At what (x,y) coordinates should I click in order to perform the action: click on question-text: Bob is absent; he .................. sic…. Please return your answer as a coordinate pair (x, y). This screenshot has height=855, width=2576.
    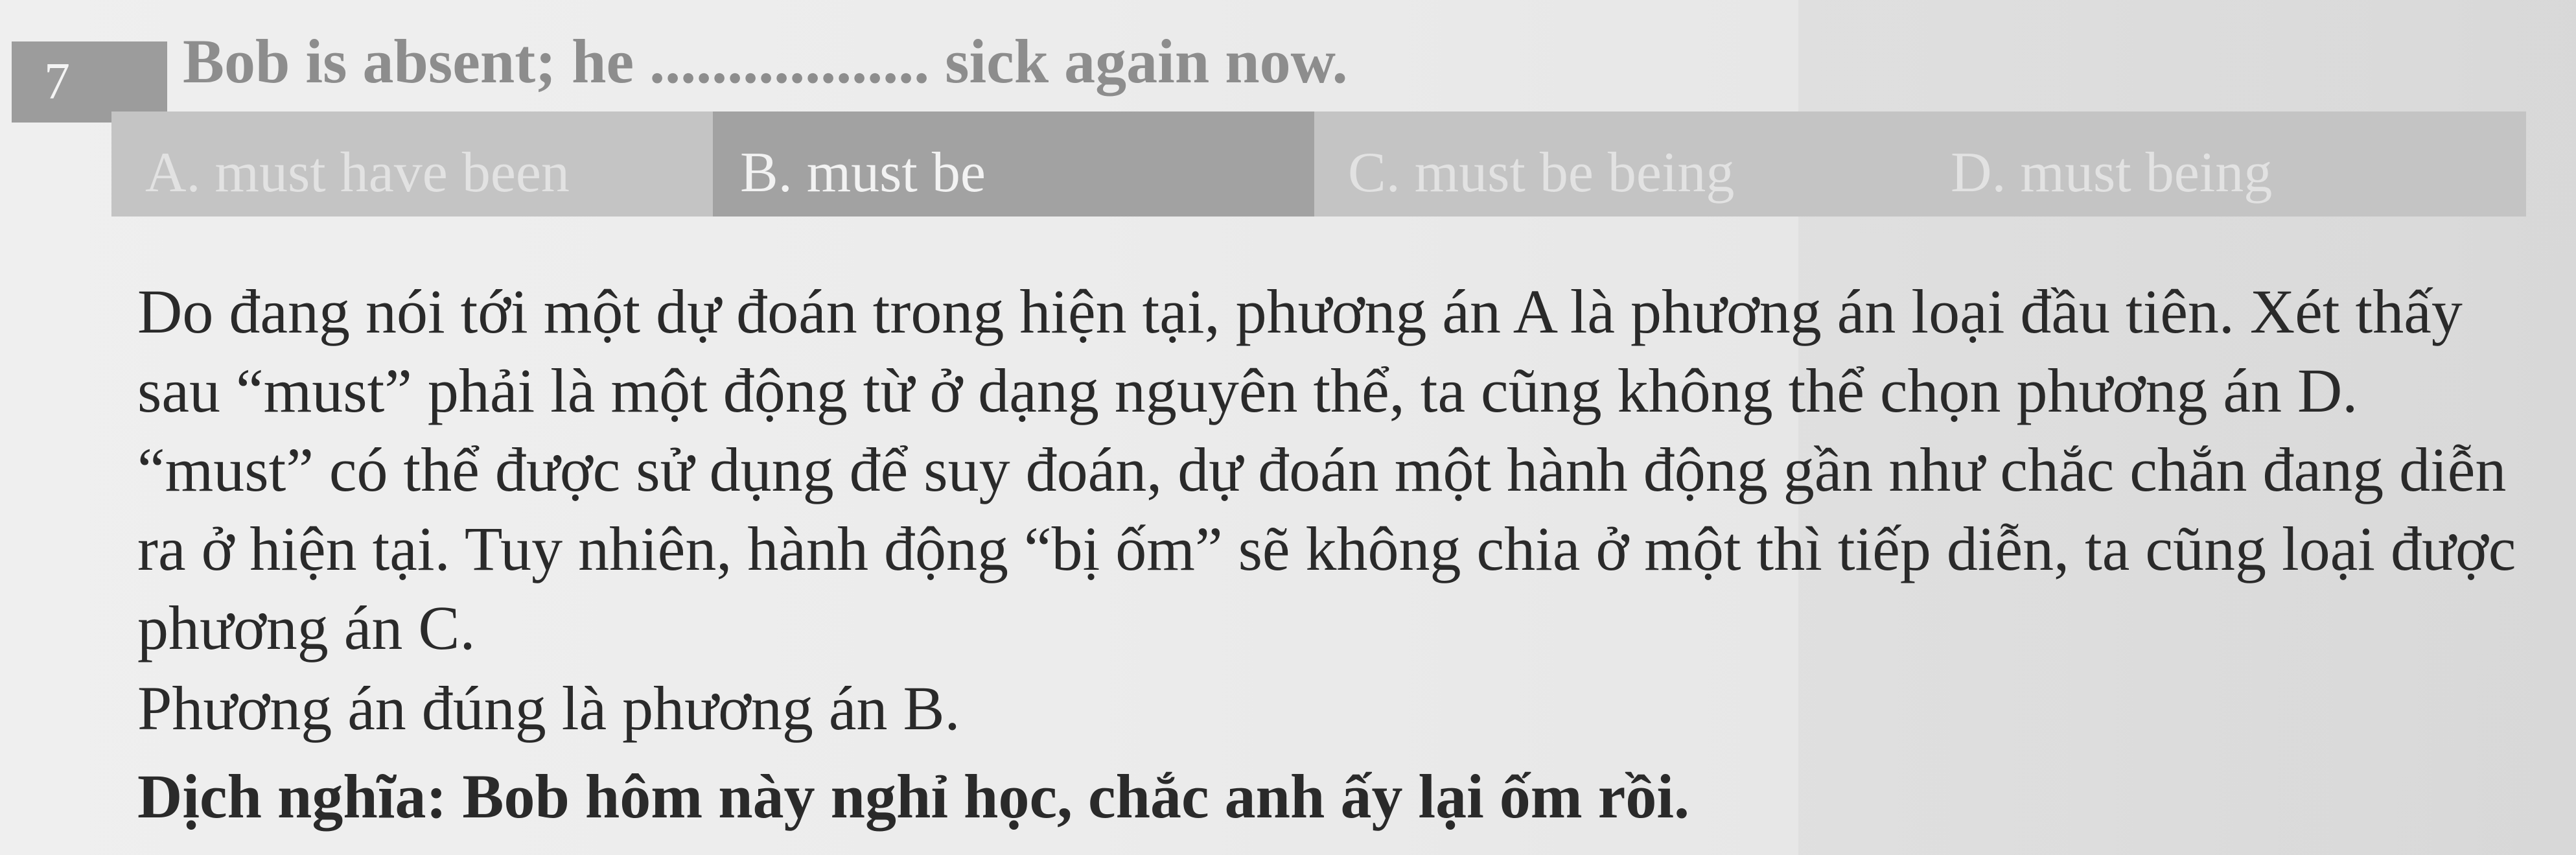
    Looking at the image, I should click on (766, 61).